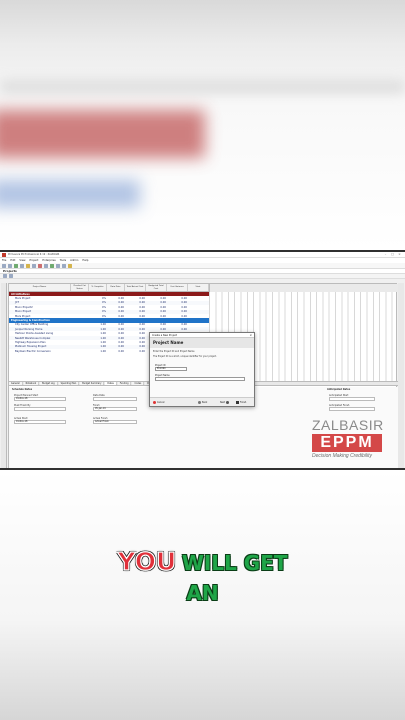  Describe the element at coordinates (16, 265) in the screenshot. I see `toolbar-projects-icon` at that location.